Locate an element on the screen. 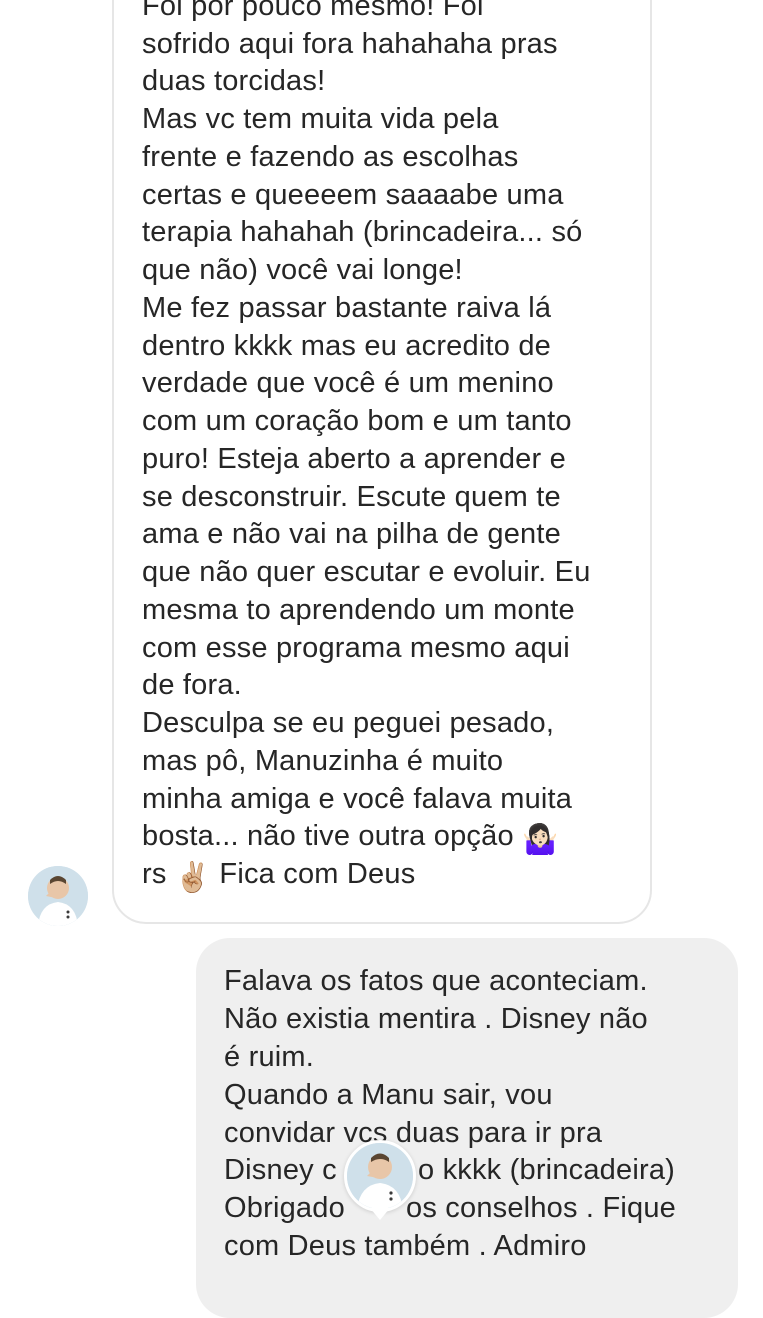 This screenshot has height=1318, width=763. outgoing-message-line: Quando a Manu sair, vou is located at coordinates (388, 1095).